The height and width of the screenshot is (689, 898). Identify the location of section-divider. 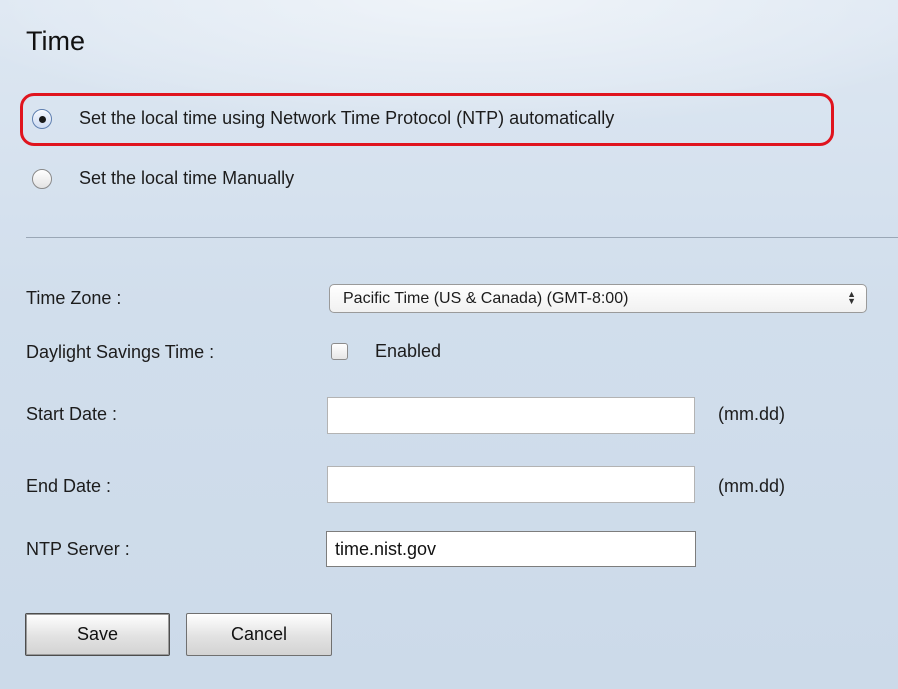
(462, 237).